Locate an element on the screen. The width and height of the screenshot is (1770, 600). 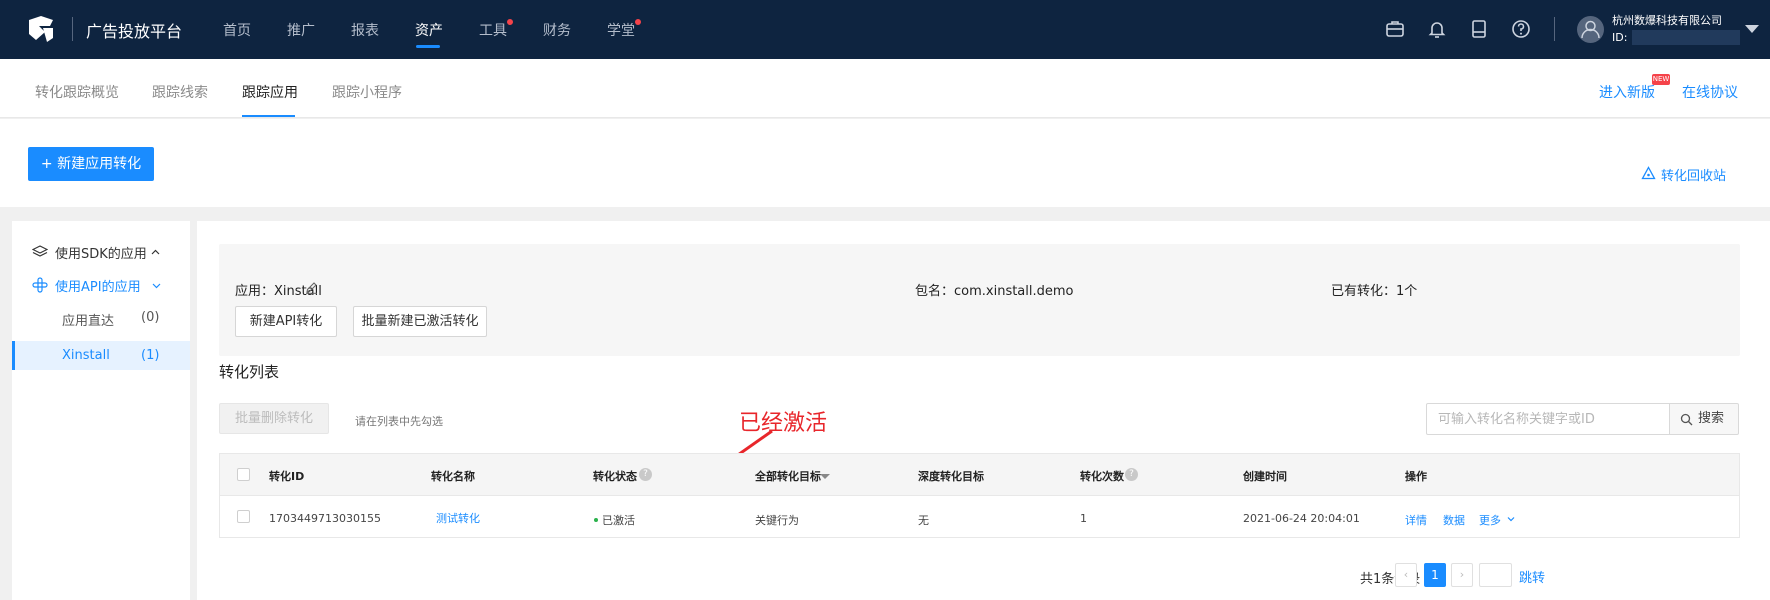
nav-reports: 报表 is located at coordinates (365, 30).